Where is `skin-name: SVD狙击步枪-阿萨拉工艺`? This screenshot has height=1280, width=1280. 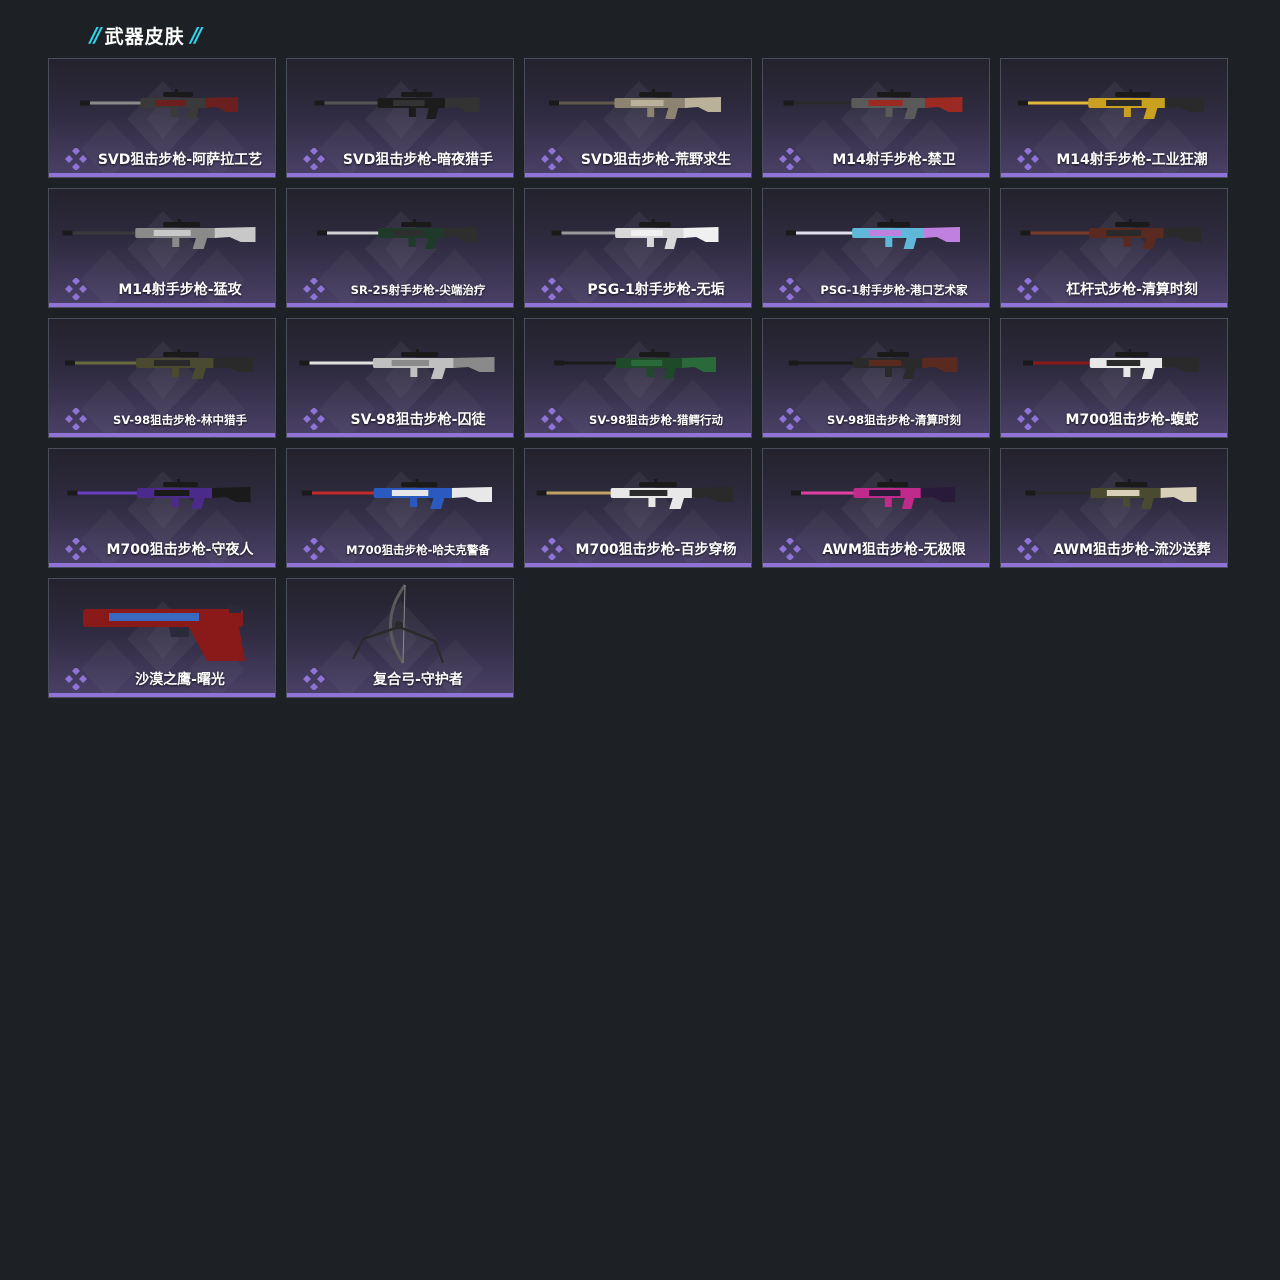 skin-name: SVD狙击步枪-阿萨拉工艺 is located at coordinates (180, 160).